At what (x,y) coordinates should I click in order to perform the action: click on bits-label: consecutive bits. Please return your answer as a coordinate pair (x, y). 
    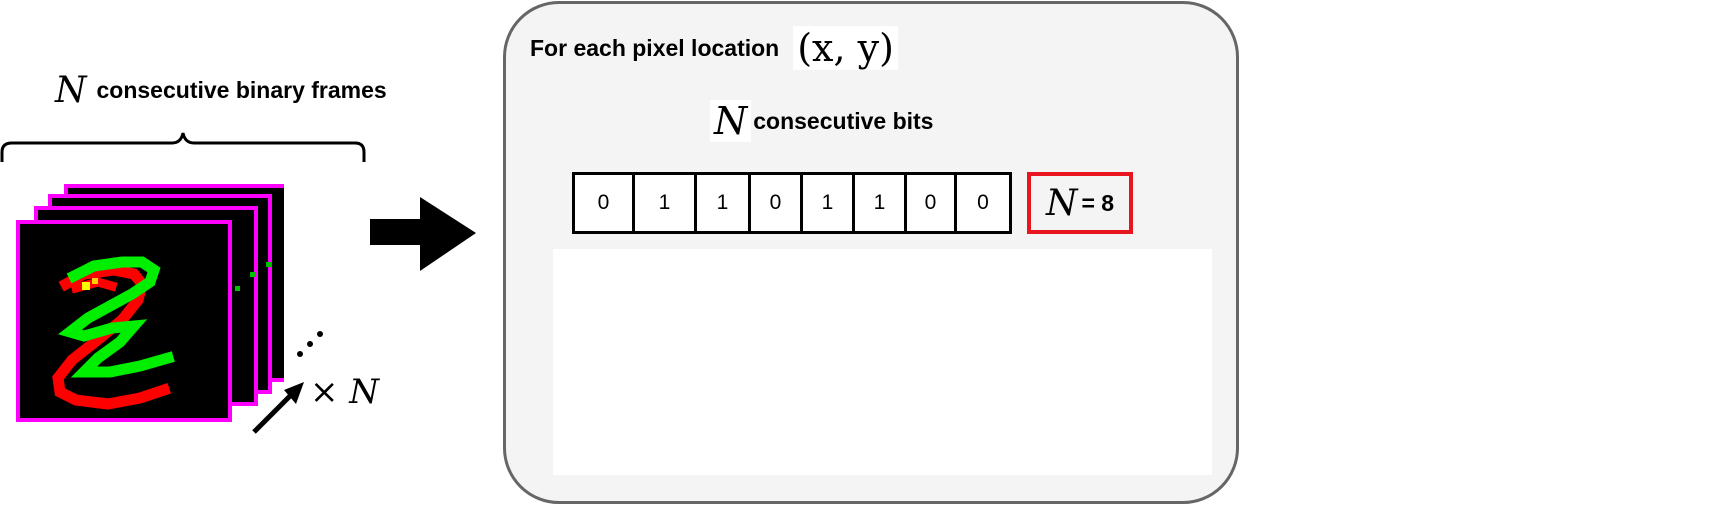
    Looking at the image, I should click on (843, 120).